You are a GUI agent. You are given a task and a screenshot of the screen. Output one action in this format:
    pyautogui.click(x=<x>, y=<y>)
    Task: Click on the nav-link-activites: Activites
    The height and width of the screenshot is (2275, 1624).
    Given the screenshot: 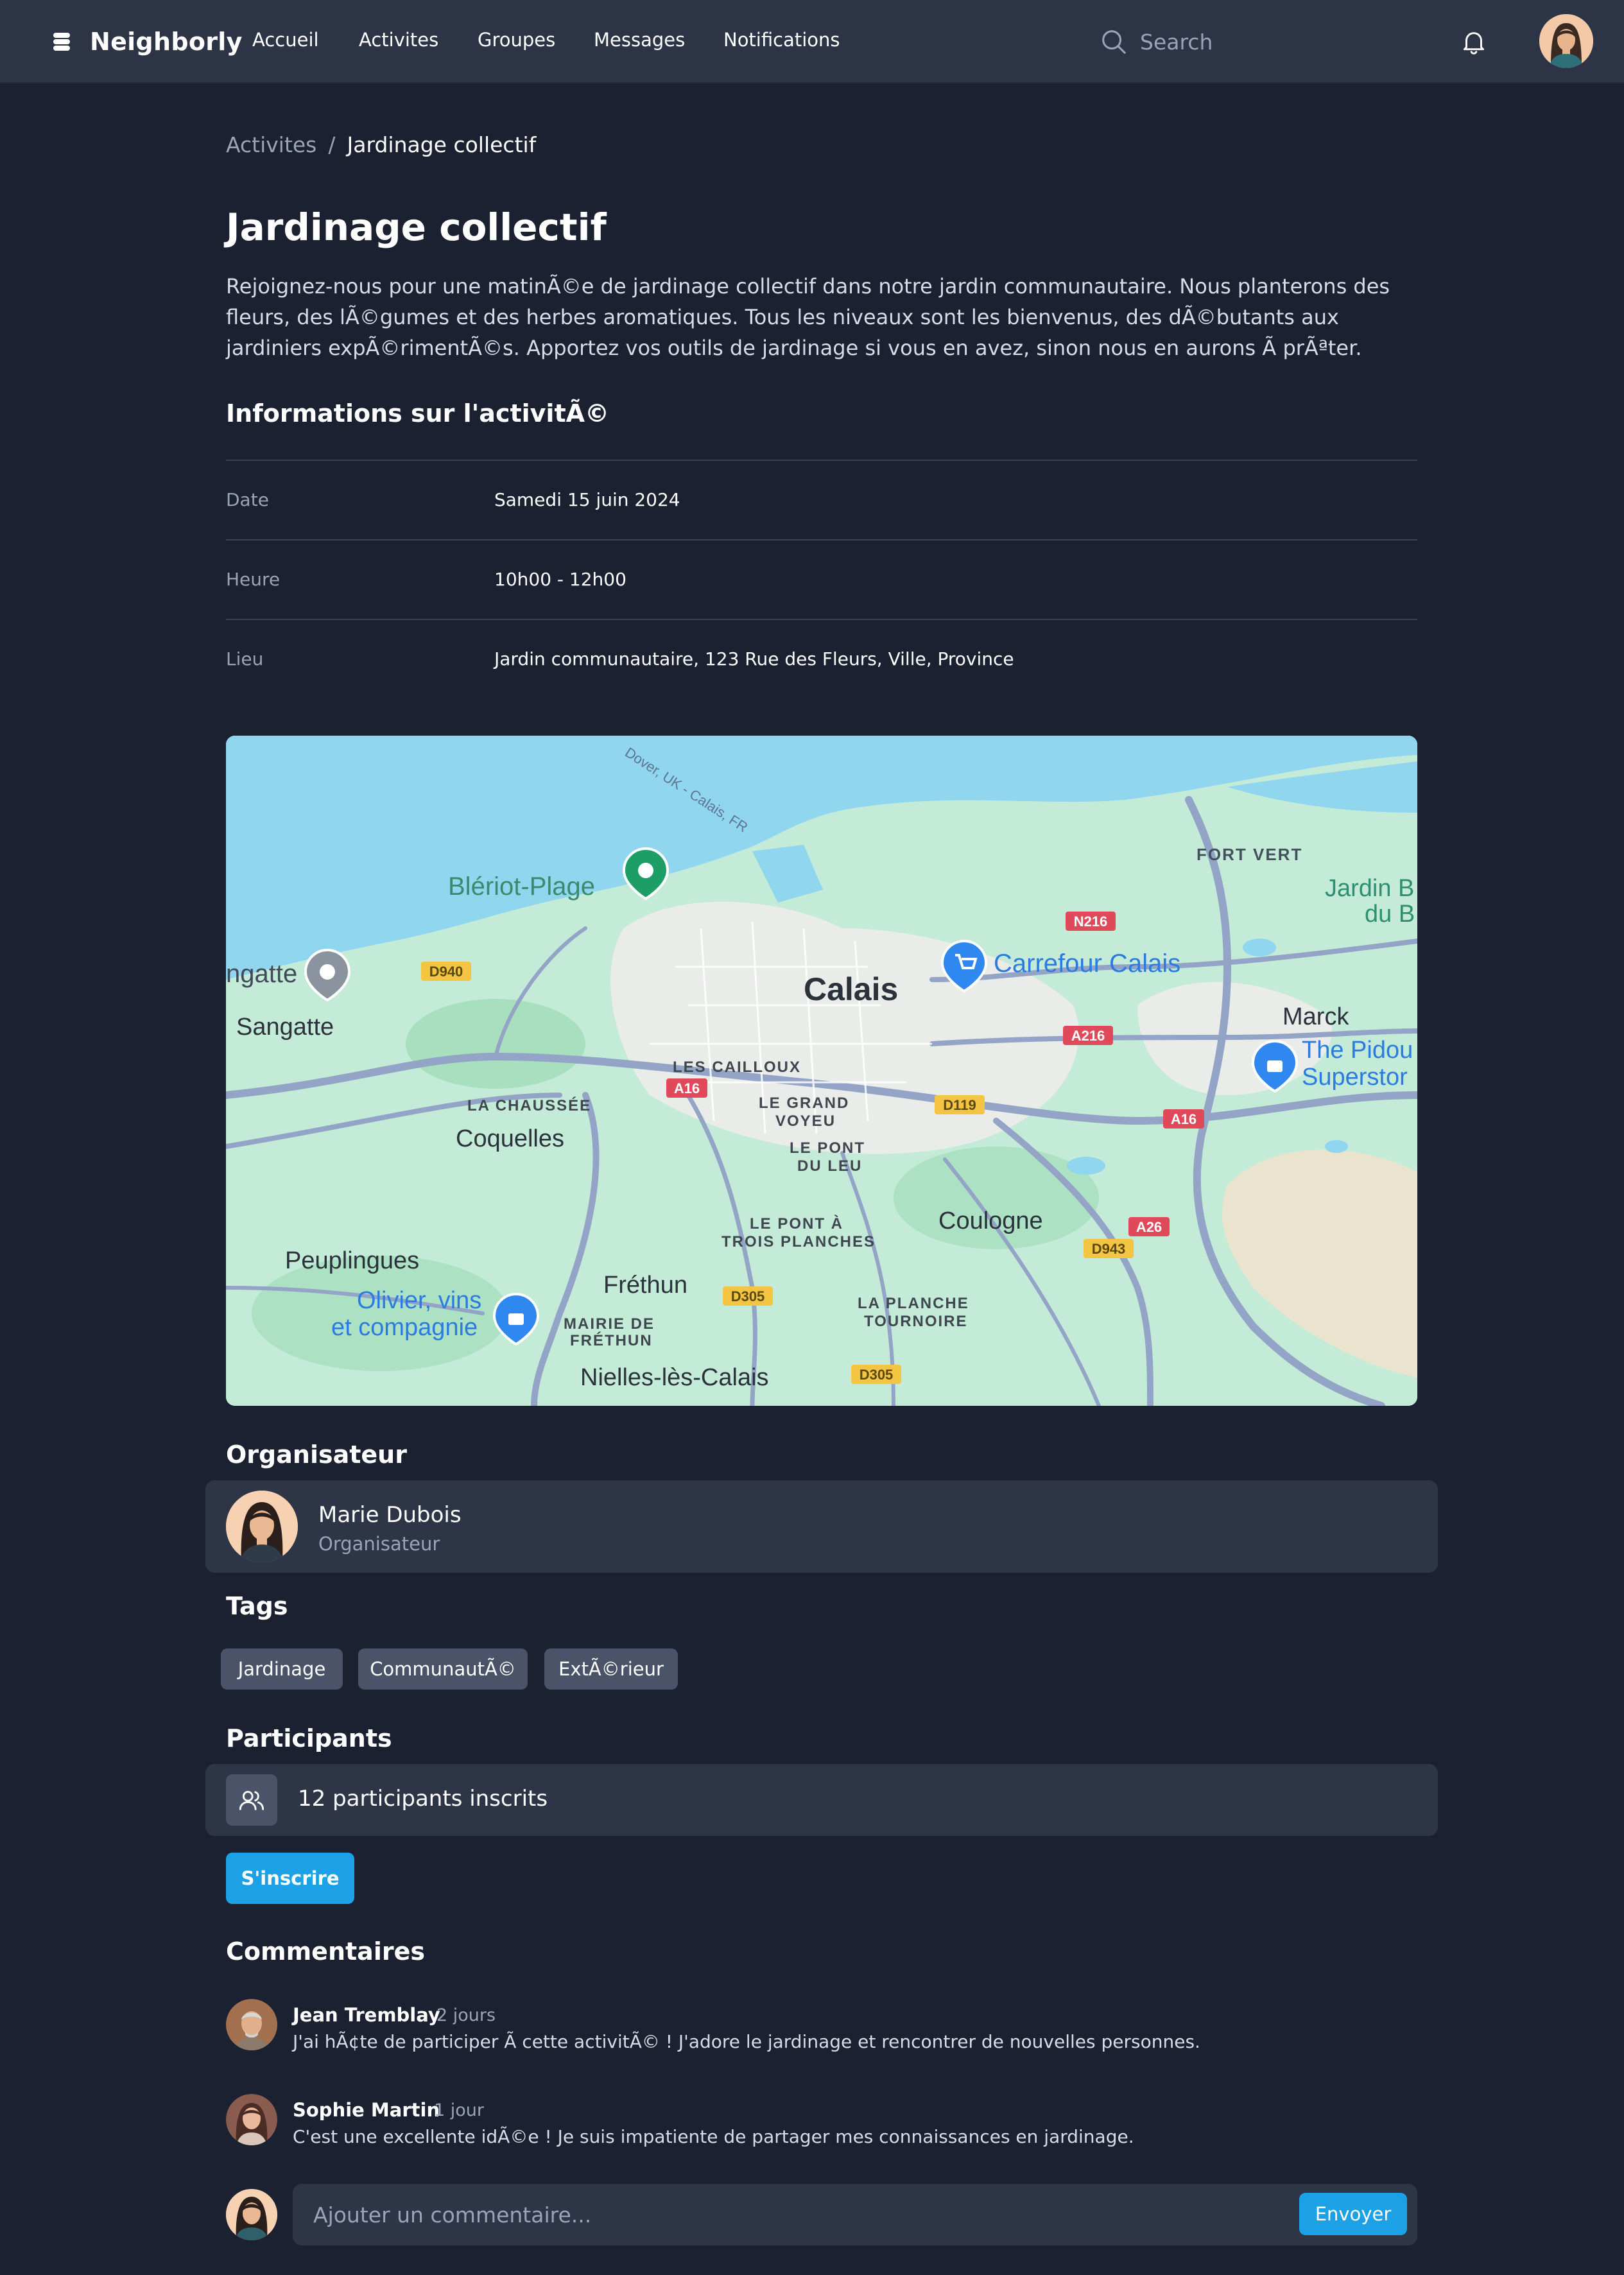 What is the action you would take?
    pyautogui.click(x=398, y=40)
    